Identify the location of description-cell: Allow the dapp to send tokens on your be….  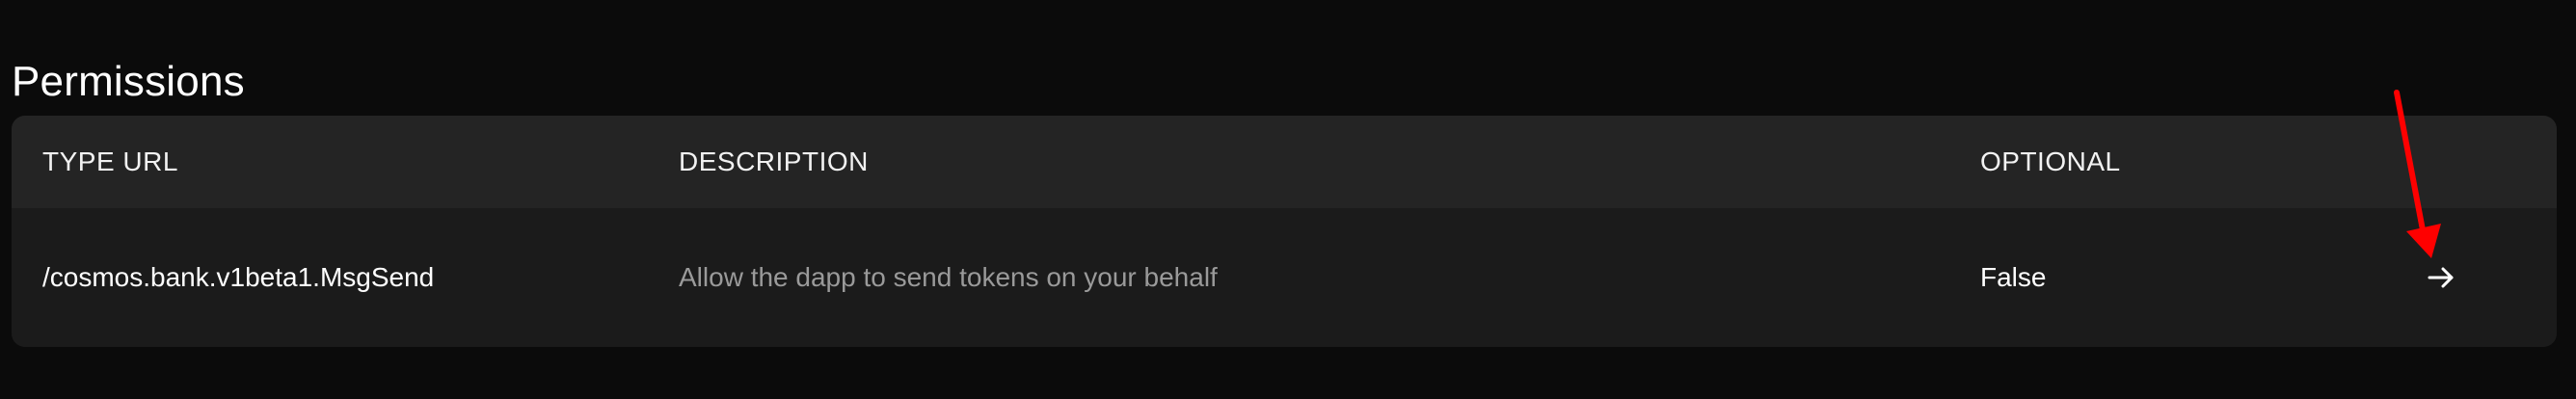
(949, 277).